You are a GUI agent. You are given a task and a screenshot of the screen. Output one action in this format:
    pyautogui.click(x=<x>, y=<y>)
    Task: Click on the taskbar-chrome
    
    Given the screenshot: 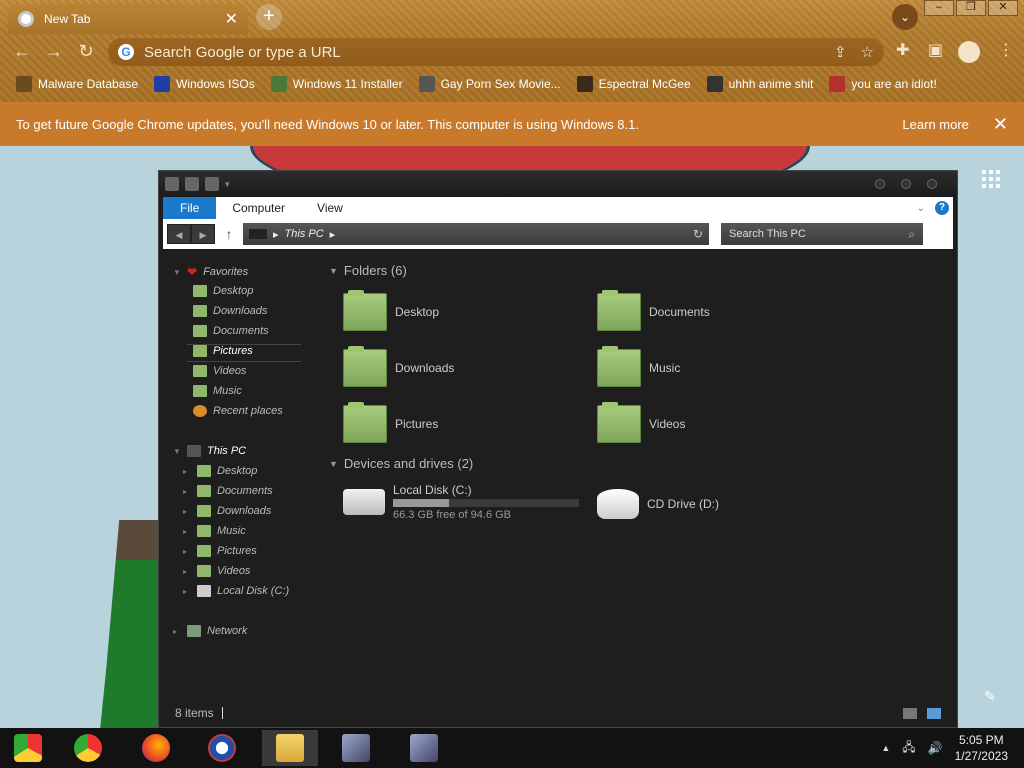 What is the action you would take?
    pyautogui.click(x=88, y=748)
    